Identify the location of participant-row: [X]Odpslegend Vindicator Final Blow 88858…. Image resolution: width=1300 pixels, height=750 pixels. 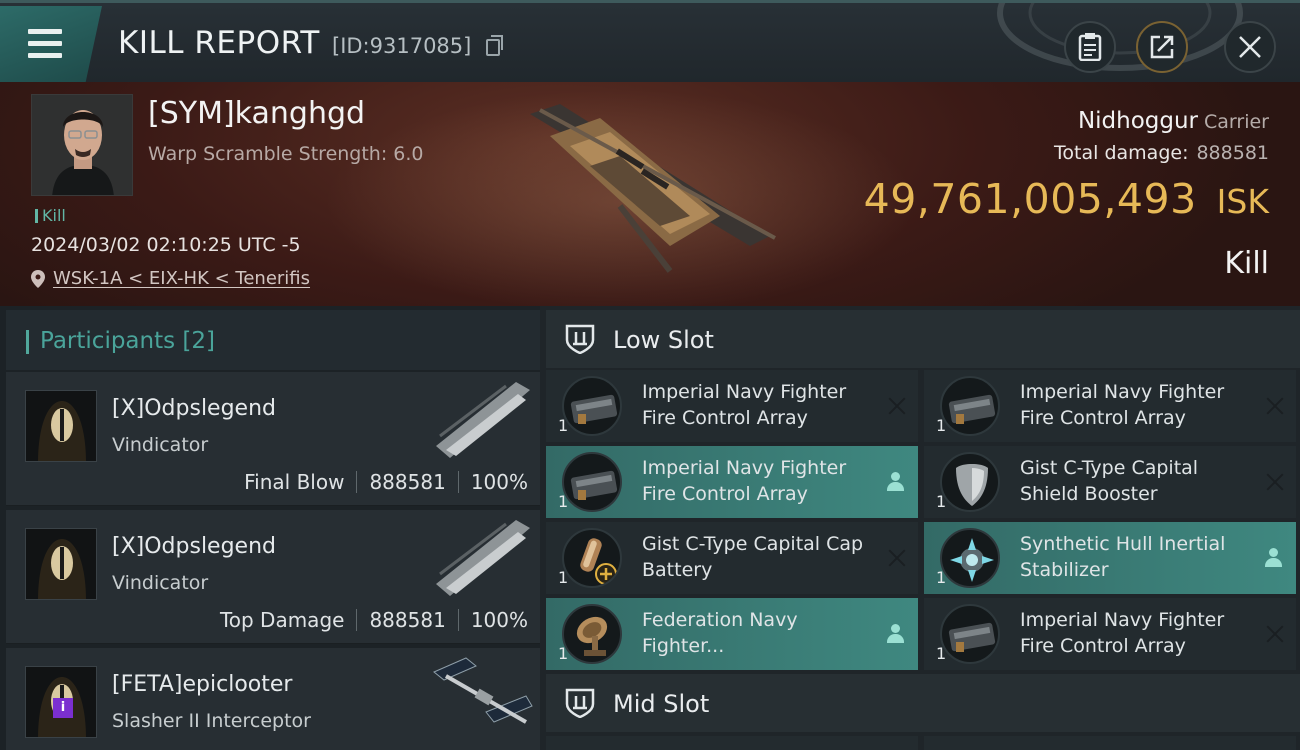
(273, 439).